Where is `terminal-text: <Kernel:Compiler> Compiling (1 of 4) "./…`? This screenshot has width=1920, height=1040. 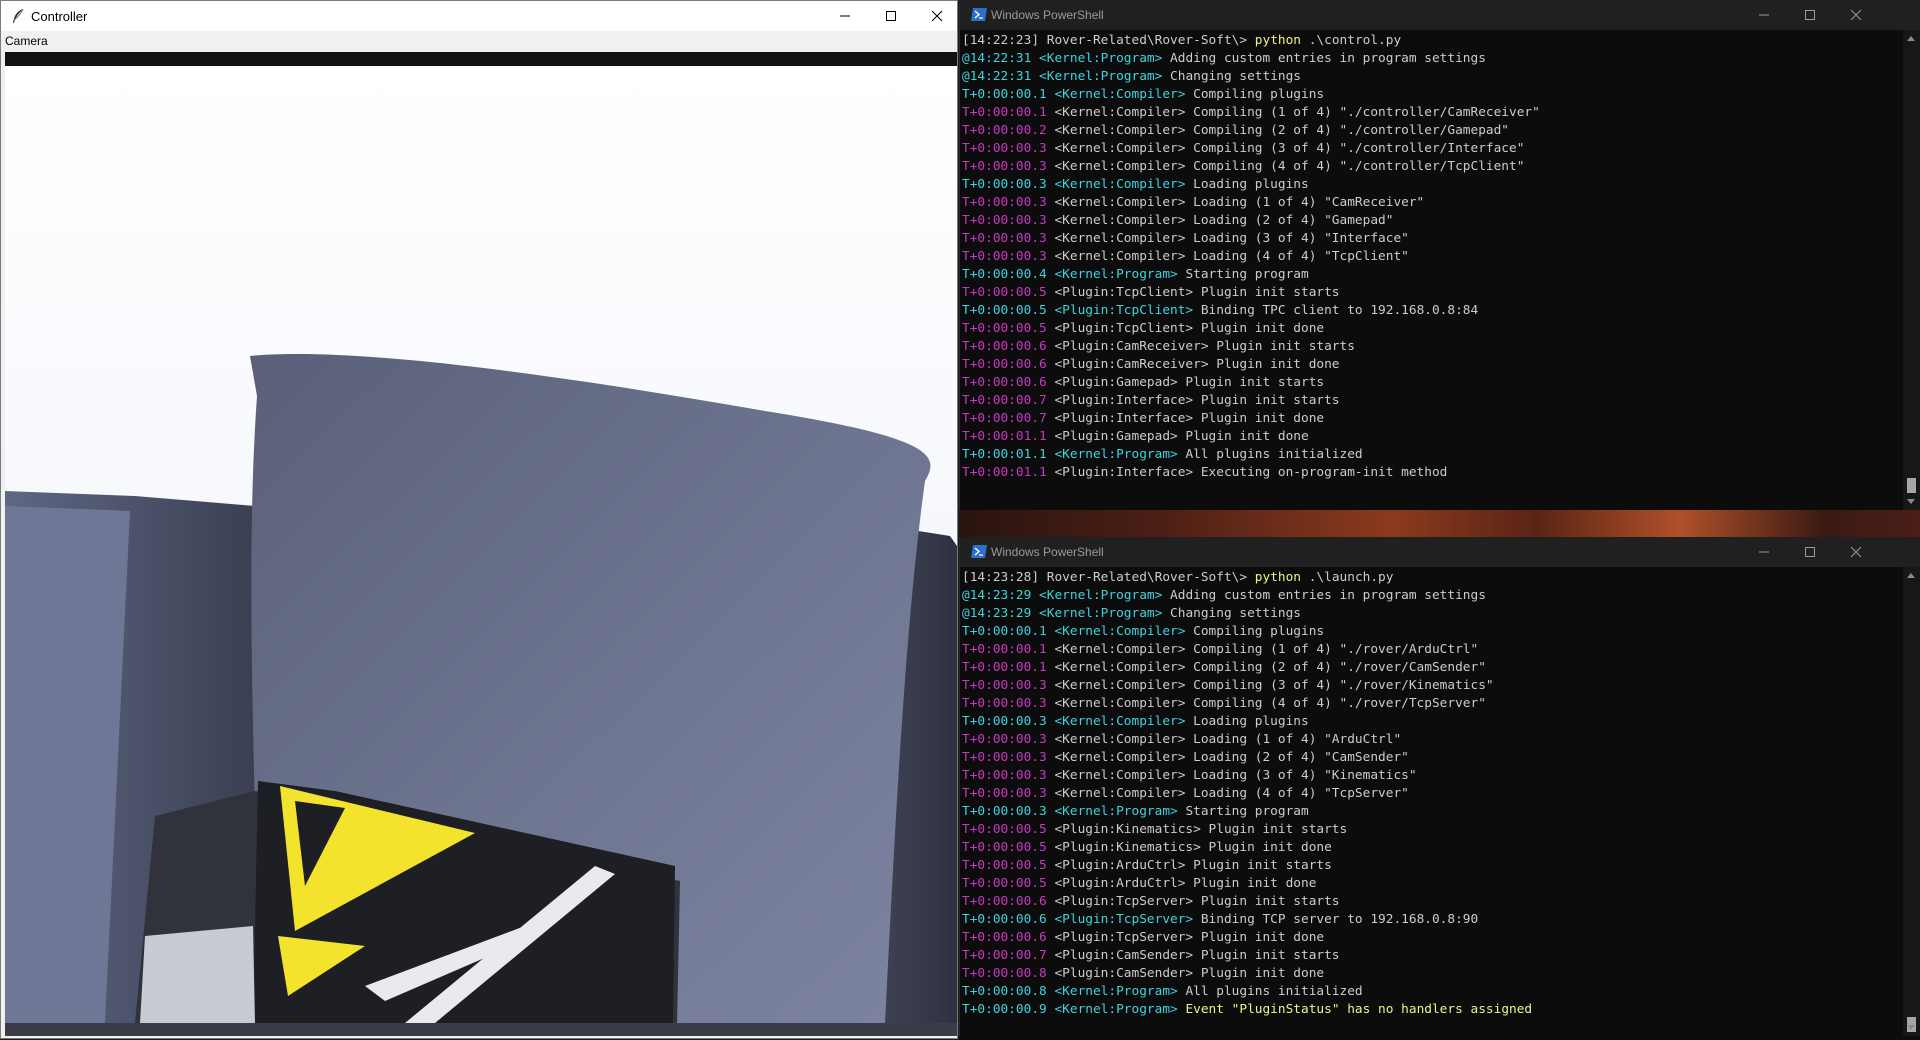 terminal-text: <Kernel:Compiler> Compiling (1 of 4) "./… is located at coordinates (1293, 112).